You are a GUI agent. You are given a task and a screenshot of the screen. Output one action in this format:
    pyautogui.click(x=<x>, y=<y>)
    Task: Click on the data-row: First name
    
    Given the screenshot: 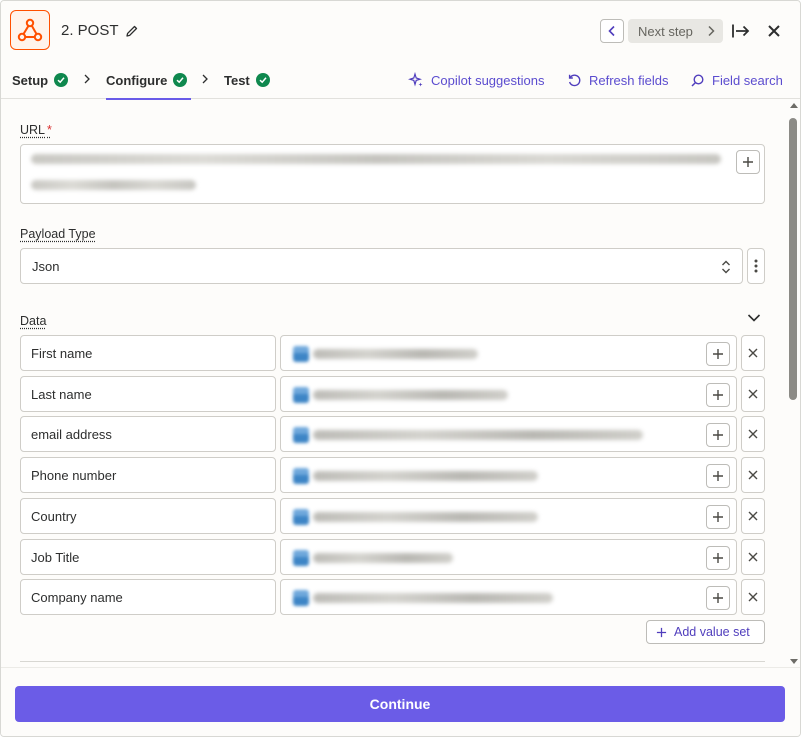 What is the action you would take?
    pyautogui.click(x=392, y=353)
    